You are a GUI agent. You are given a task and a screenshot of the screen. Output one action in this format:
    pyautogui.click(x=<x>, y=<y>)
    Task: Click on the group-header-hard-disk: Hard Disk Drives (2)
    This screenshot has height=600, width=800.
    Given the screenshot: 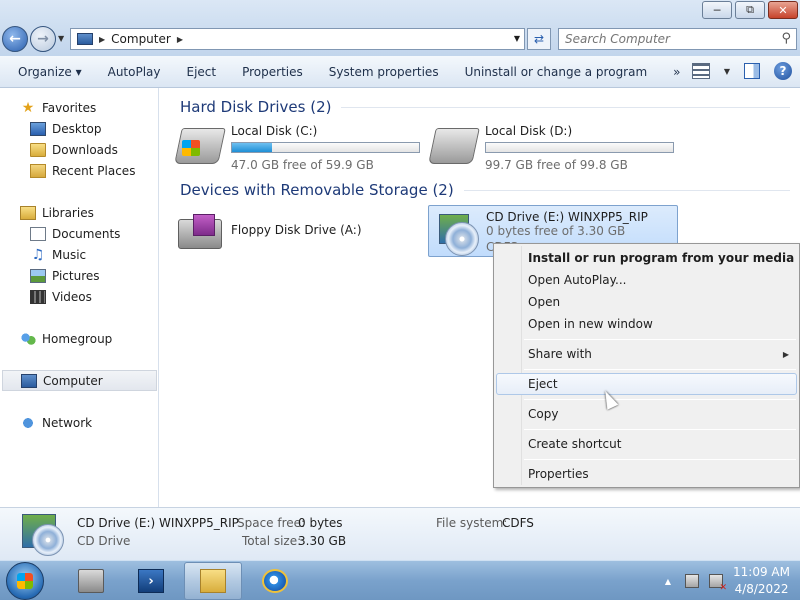 What is the action you would take?
    pyautogui.click(x=485, y=107)
    